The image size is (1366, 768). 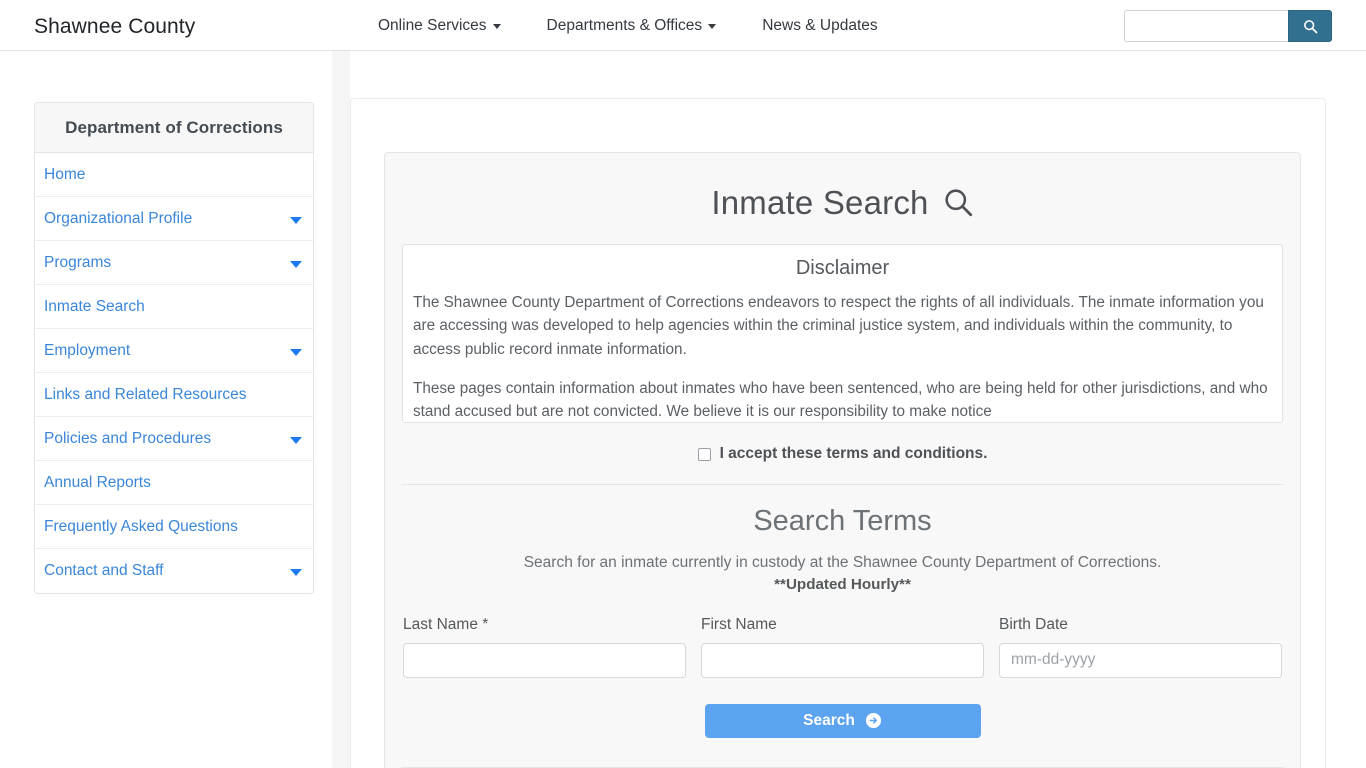 What do you see at coordinates (341, 409) in the screenshot?
I see `layout-gutter` at bounding box center [341, 409].